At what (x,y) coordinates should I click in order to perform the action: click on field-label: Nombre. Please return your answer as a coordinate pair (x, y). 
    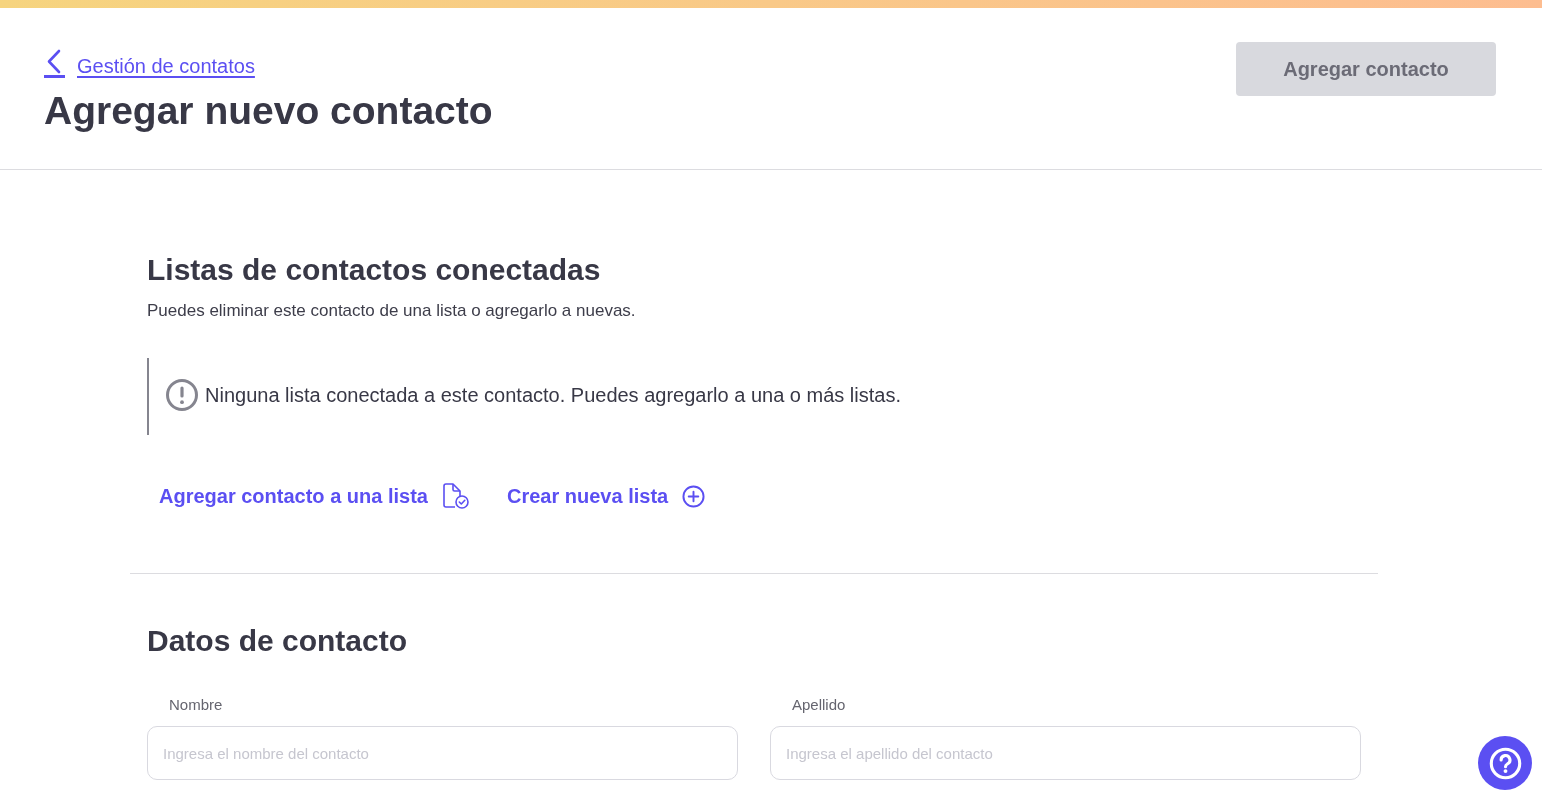
    Looking at the image, I should click on (196, 705).